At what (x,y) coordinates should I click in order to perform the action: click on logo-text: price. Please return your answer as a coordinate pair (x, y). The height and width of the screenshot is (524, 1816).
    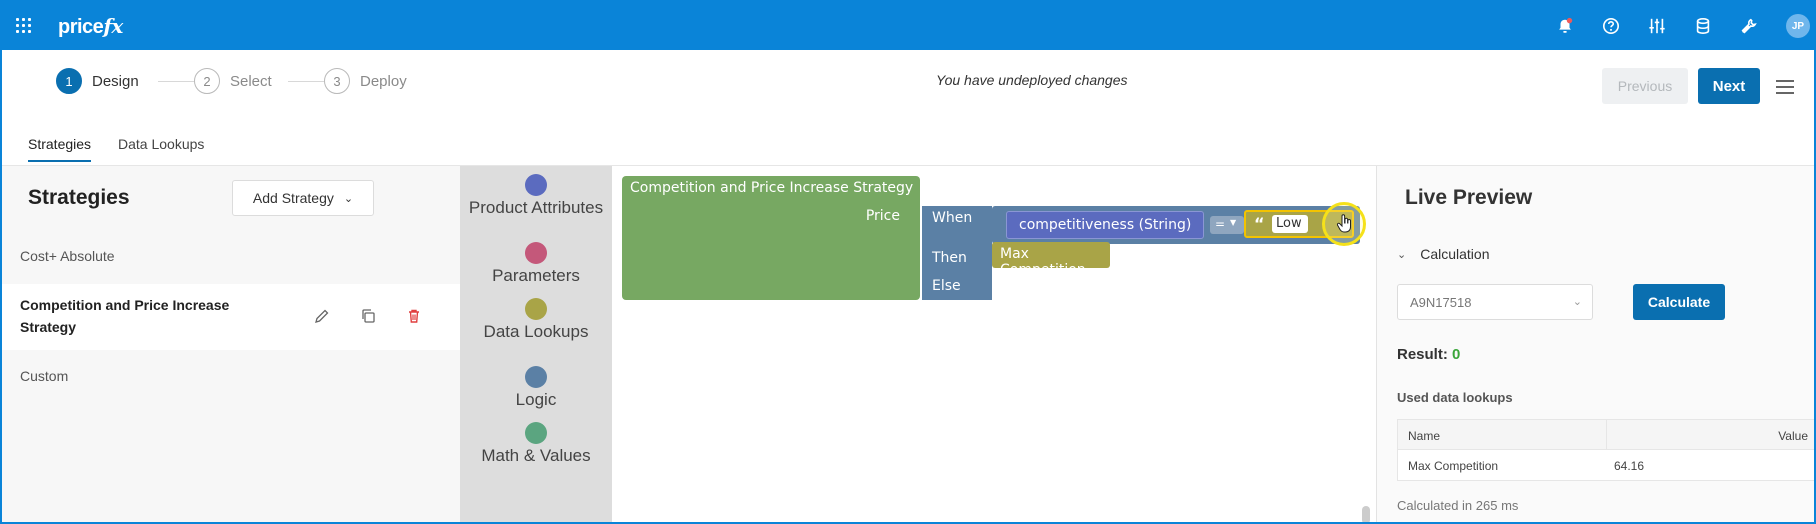
    Looking at the image, I should click on (81, 27).